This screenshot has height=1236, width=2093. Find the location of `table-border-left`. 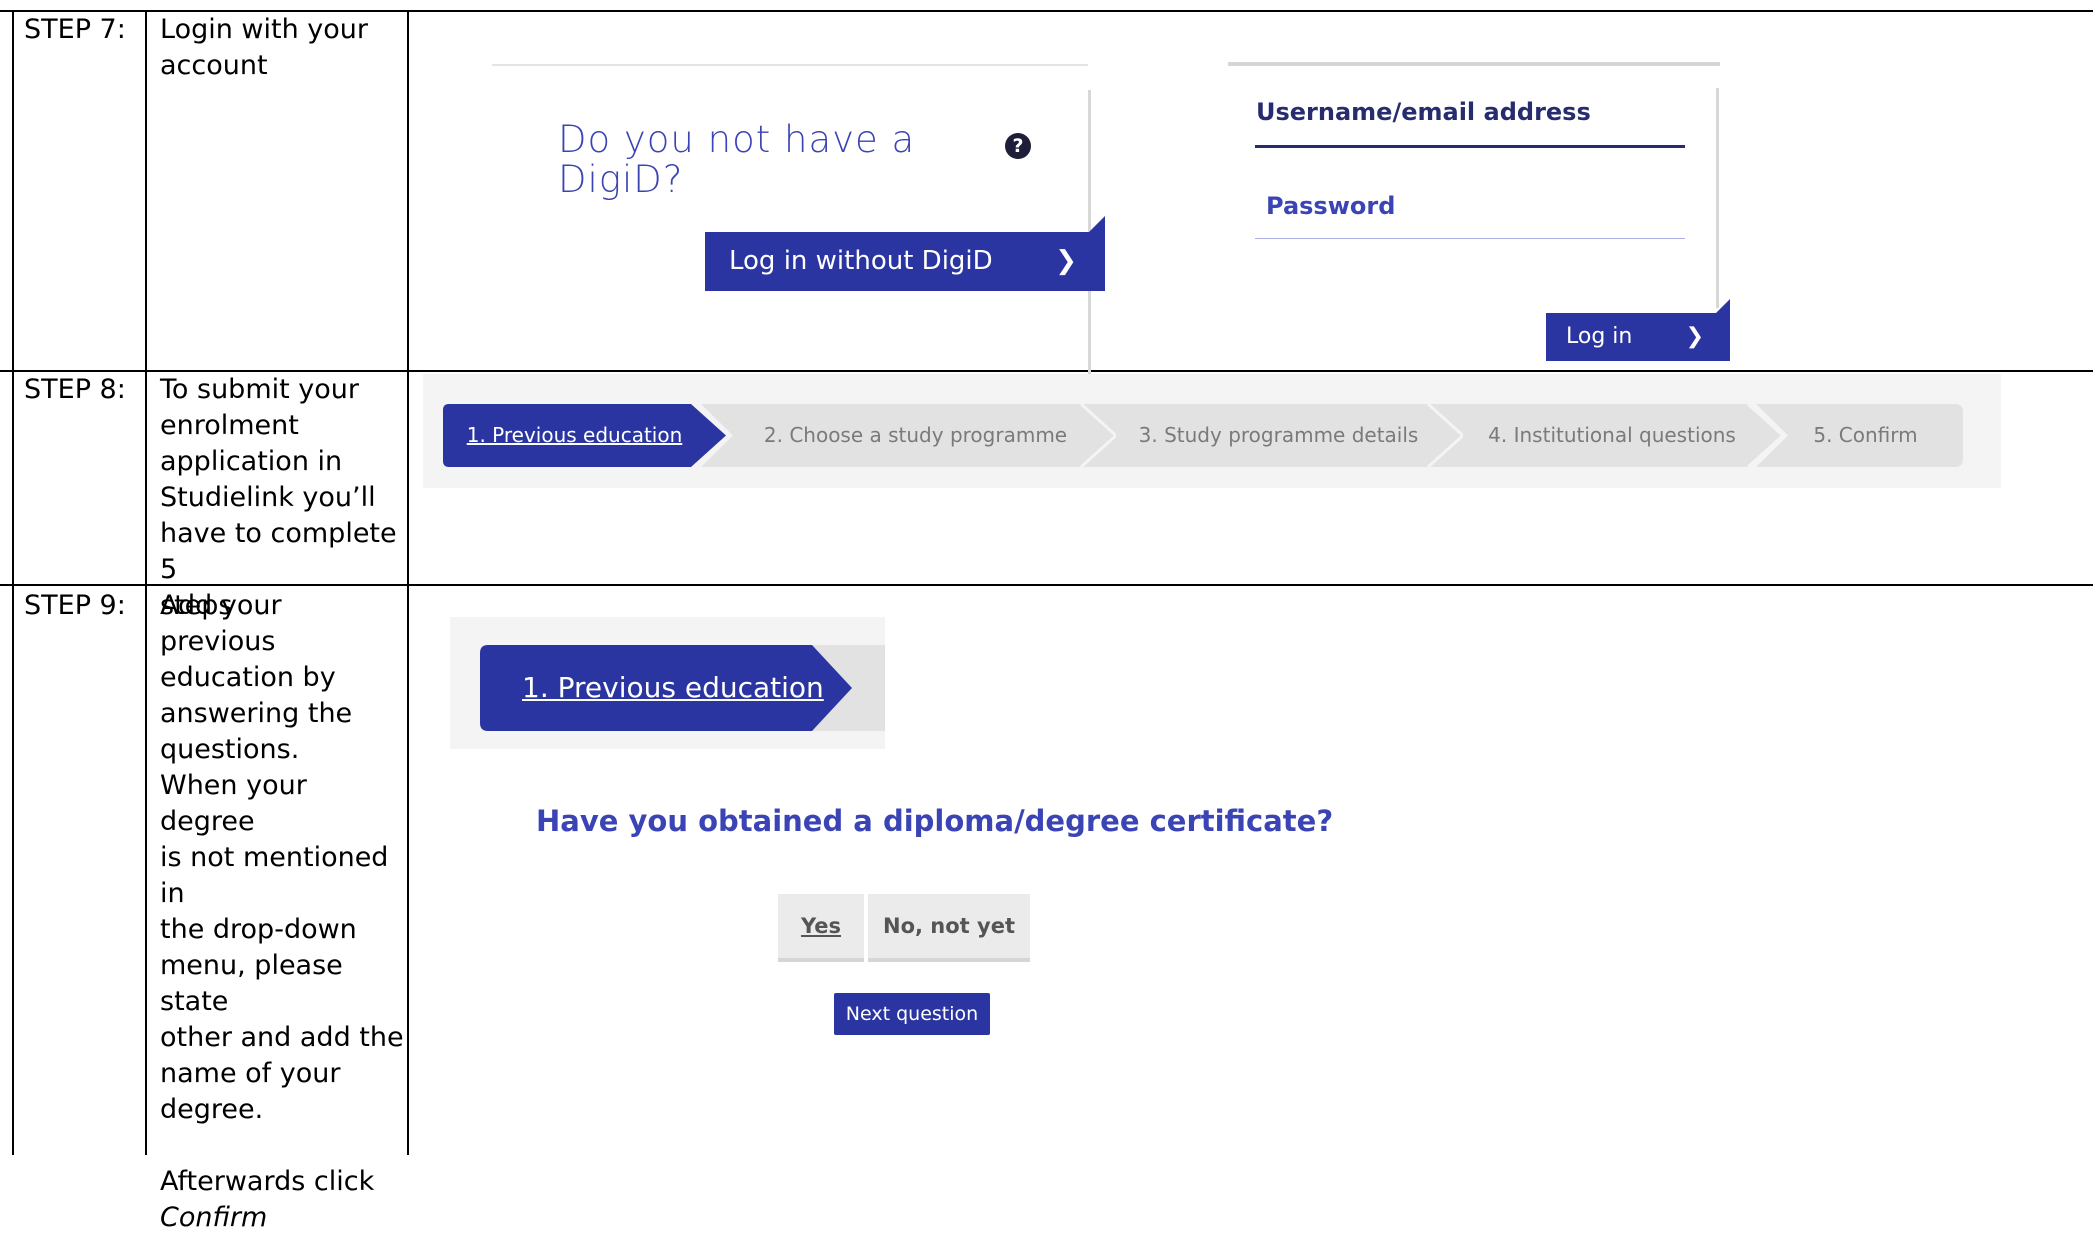

table-border-left is located at coordinates (13, 582).